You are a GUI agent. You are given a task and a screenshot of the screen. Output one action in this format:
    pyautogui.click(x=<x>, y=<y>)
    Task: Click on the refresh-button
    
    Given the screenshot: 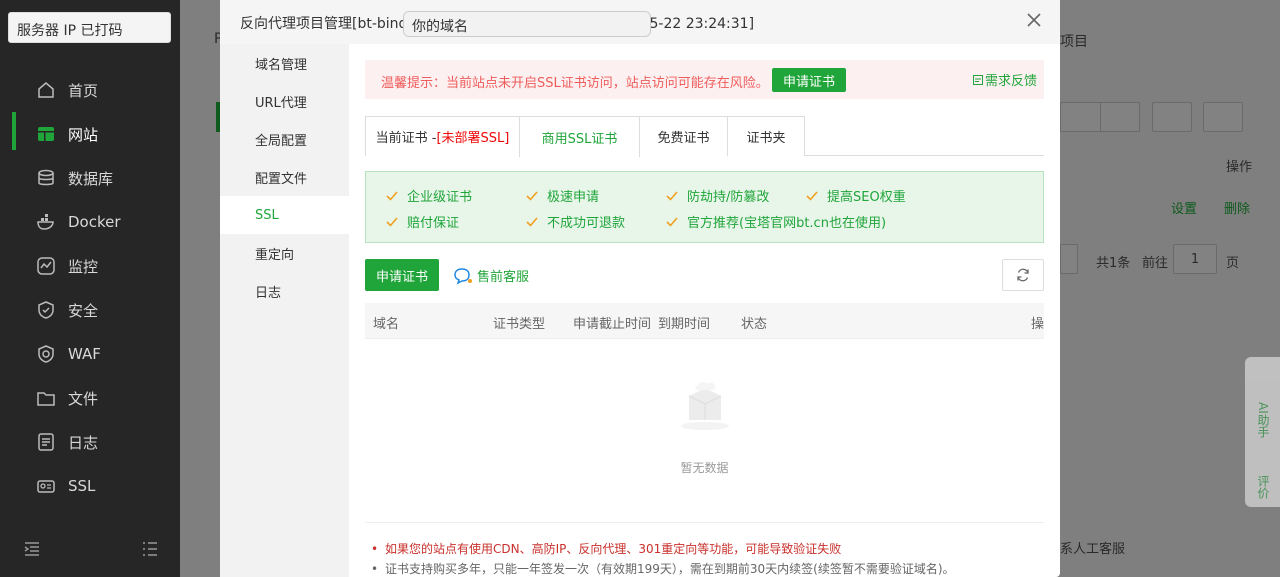 What is the action you would take?
    pyautogui.click(x=1023, y=275)
    